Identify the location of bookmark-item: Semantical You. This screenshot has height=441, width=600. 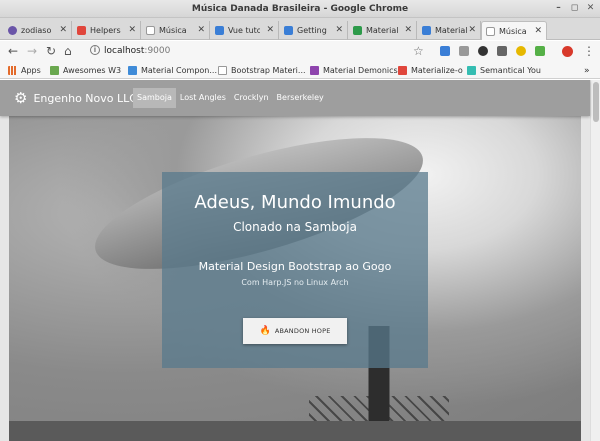
(504, 70).